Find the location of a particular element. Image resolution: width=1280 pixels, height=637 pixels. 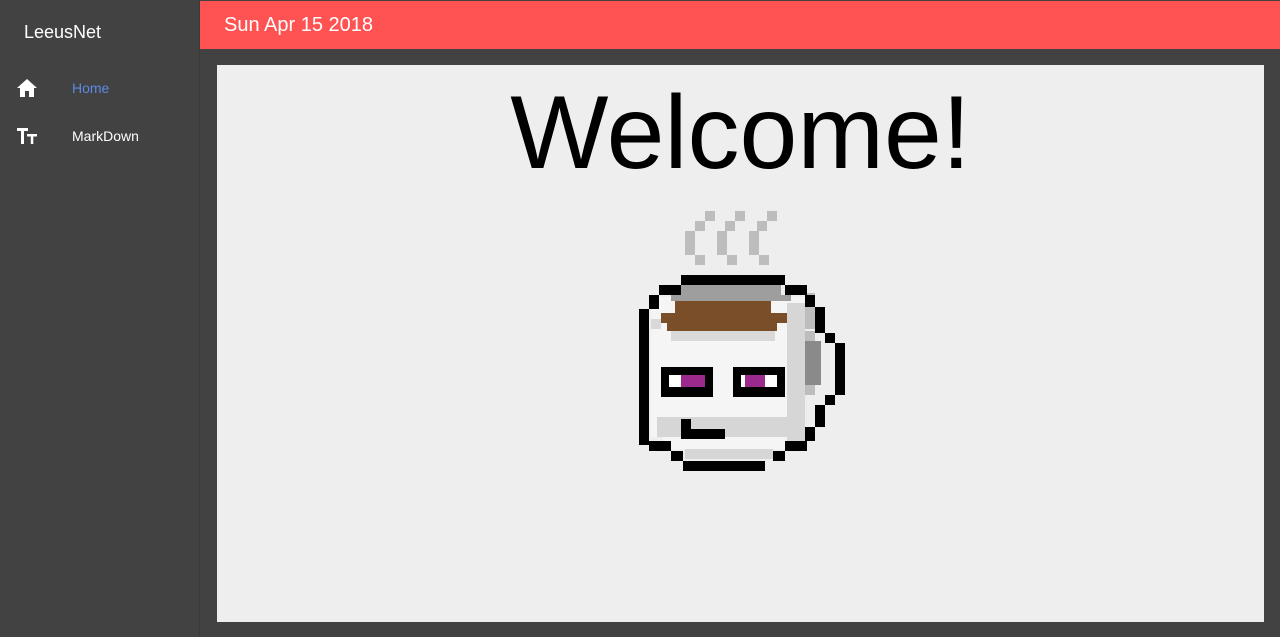

coffee-mug-mascot-icon is located at coordinates (742, 341).